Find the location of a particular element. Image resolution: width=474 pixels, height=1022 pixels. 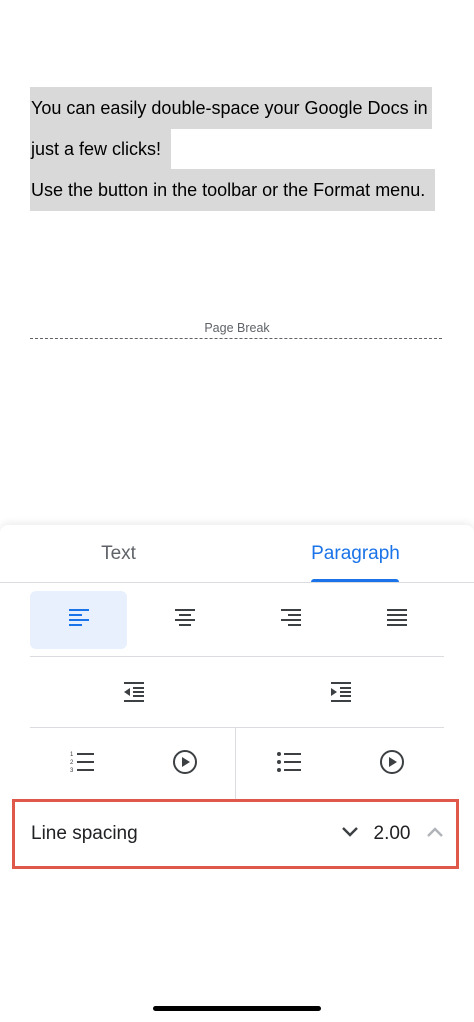

align-justify-button is located at coordinates (396, 620).